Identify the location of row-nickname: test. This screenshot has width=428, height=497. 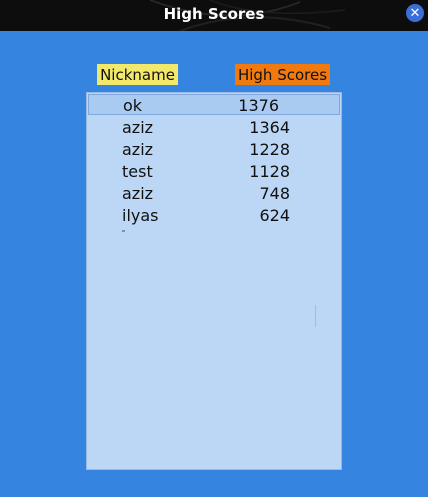
(137, 171).